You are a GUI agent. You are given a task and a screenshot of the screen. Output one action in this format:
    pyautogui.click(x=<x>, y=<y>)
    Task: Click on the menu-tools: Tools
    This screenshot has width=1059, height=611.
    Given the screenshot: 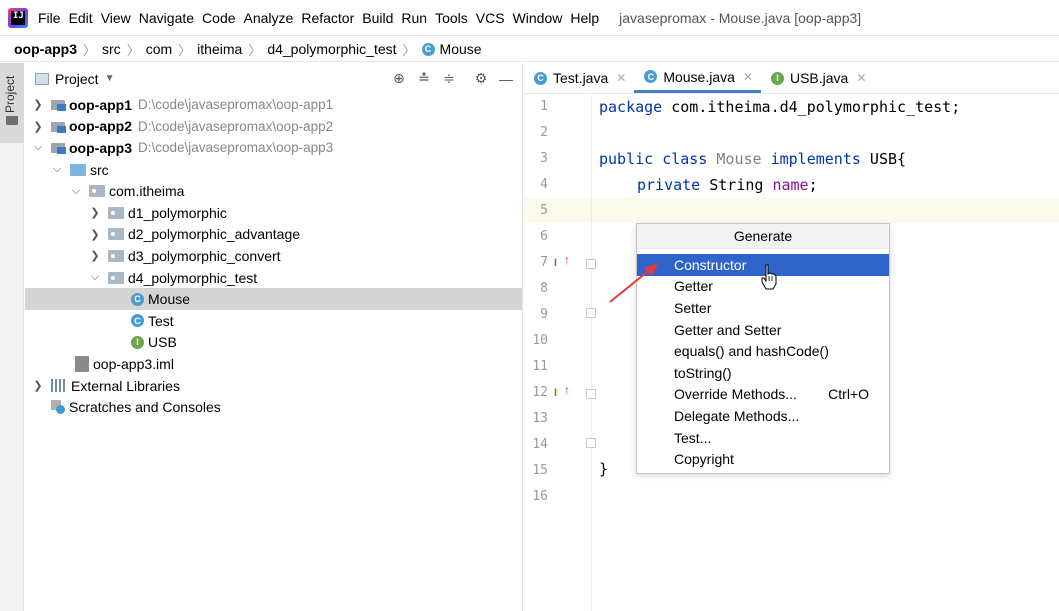 What is the action you would take?
    pyautogui.click(x=451, y=18)
    